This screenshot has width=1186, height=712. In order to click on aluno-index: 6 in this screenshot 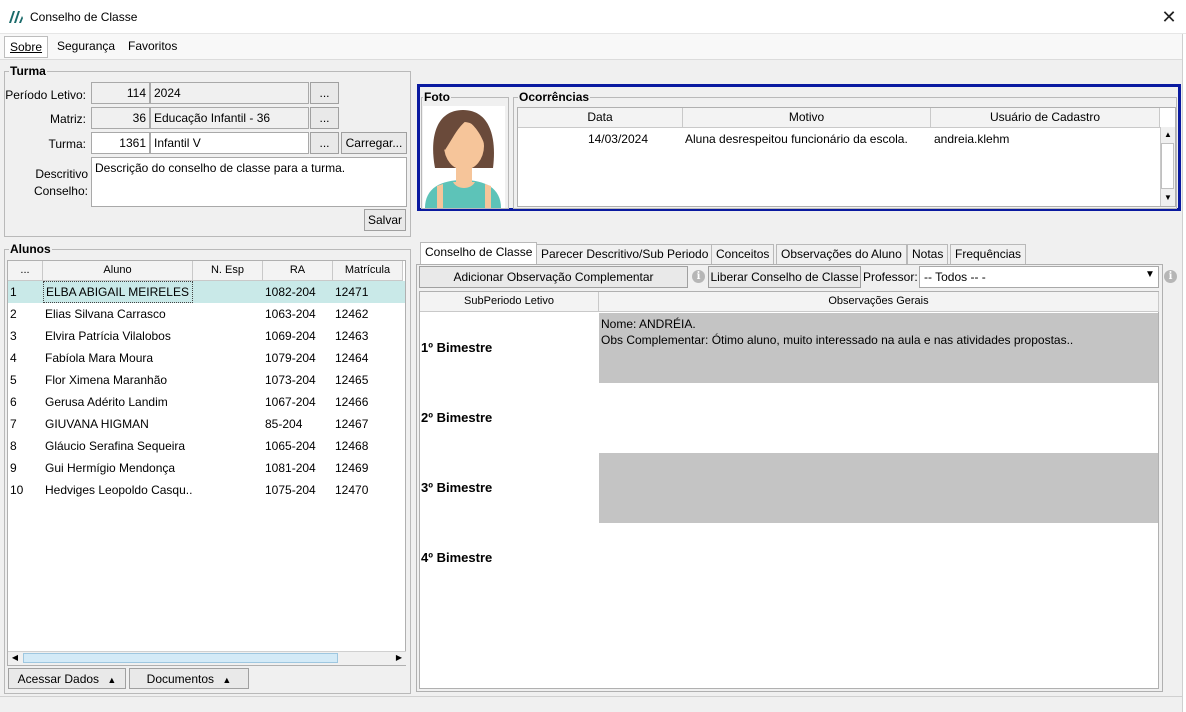, I will do `click(13, 402)`.